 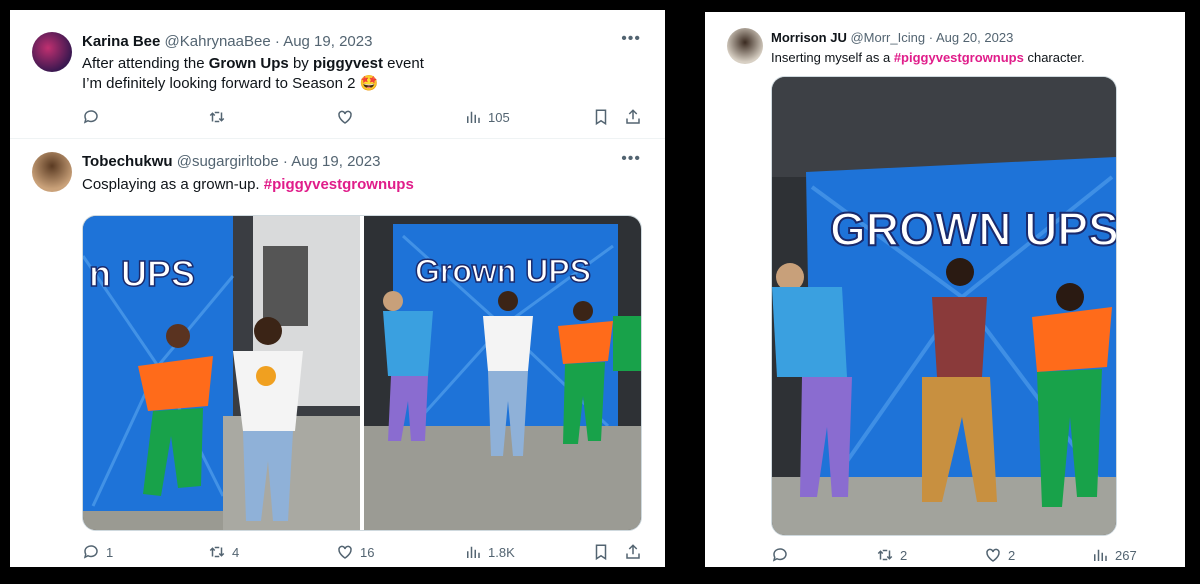 I want to click on tweet-actions: 2 2 267, so click(x=954, y=556).